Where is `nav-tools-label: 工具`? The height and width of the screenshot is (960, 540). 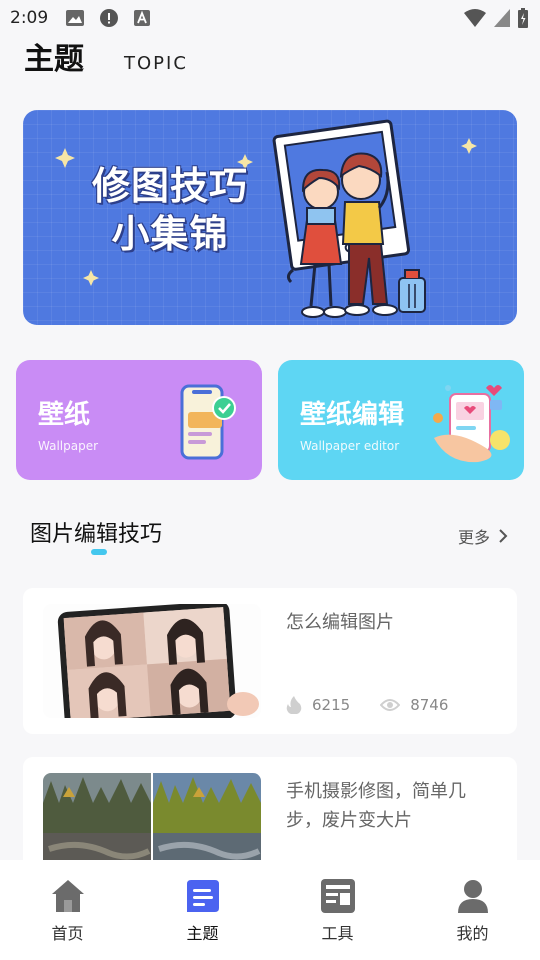
nav-tools-label: 工具 is located at coordinates (337, 933).